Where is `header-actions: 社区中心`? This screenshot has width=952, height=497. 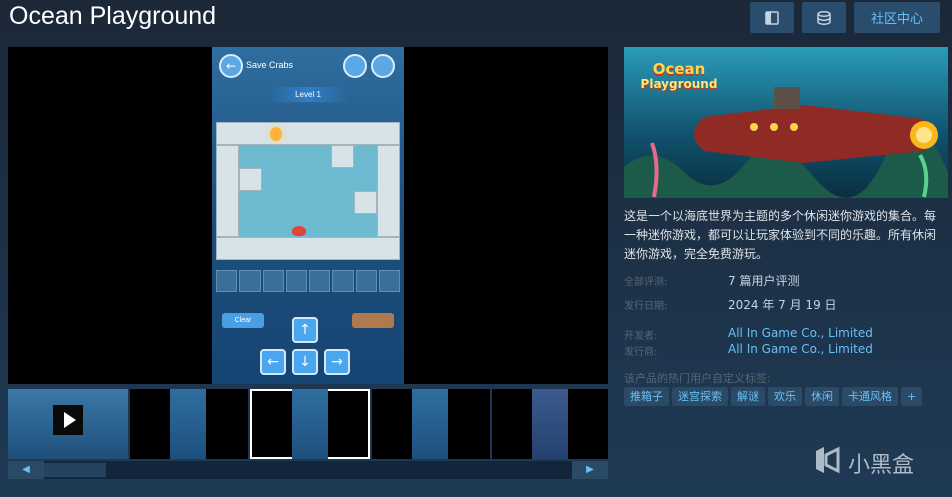 header-actions: 社区中心 is located at coordinates (845, 17).